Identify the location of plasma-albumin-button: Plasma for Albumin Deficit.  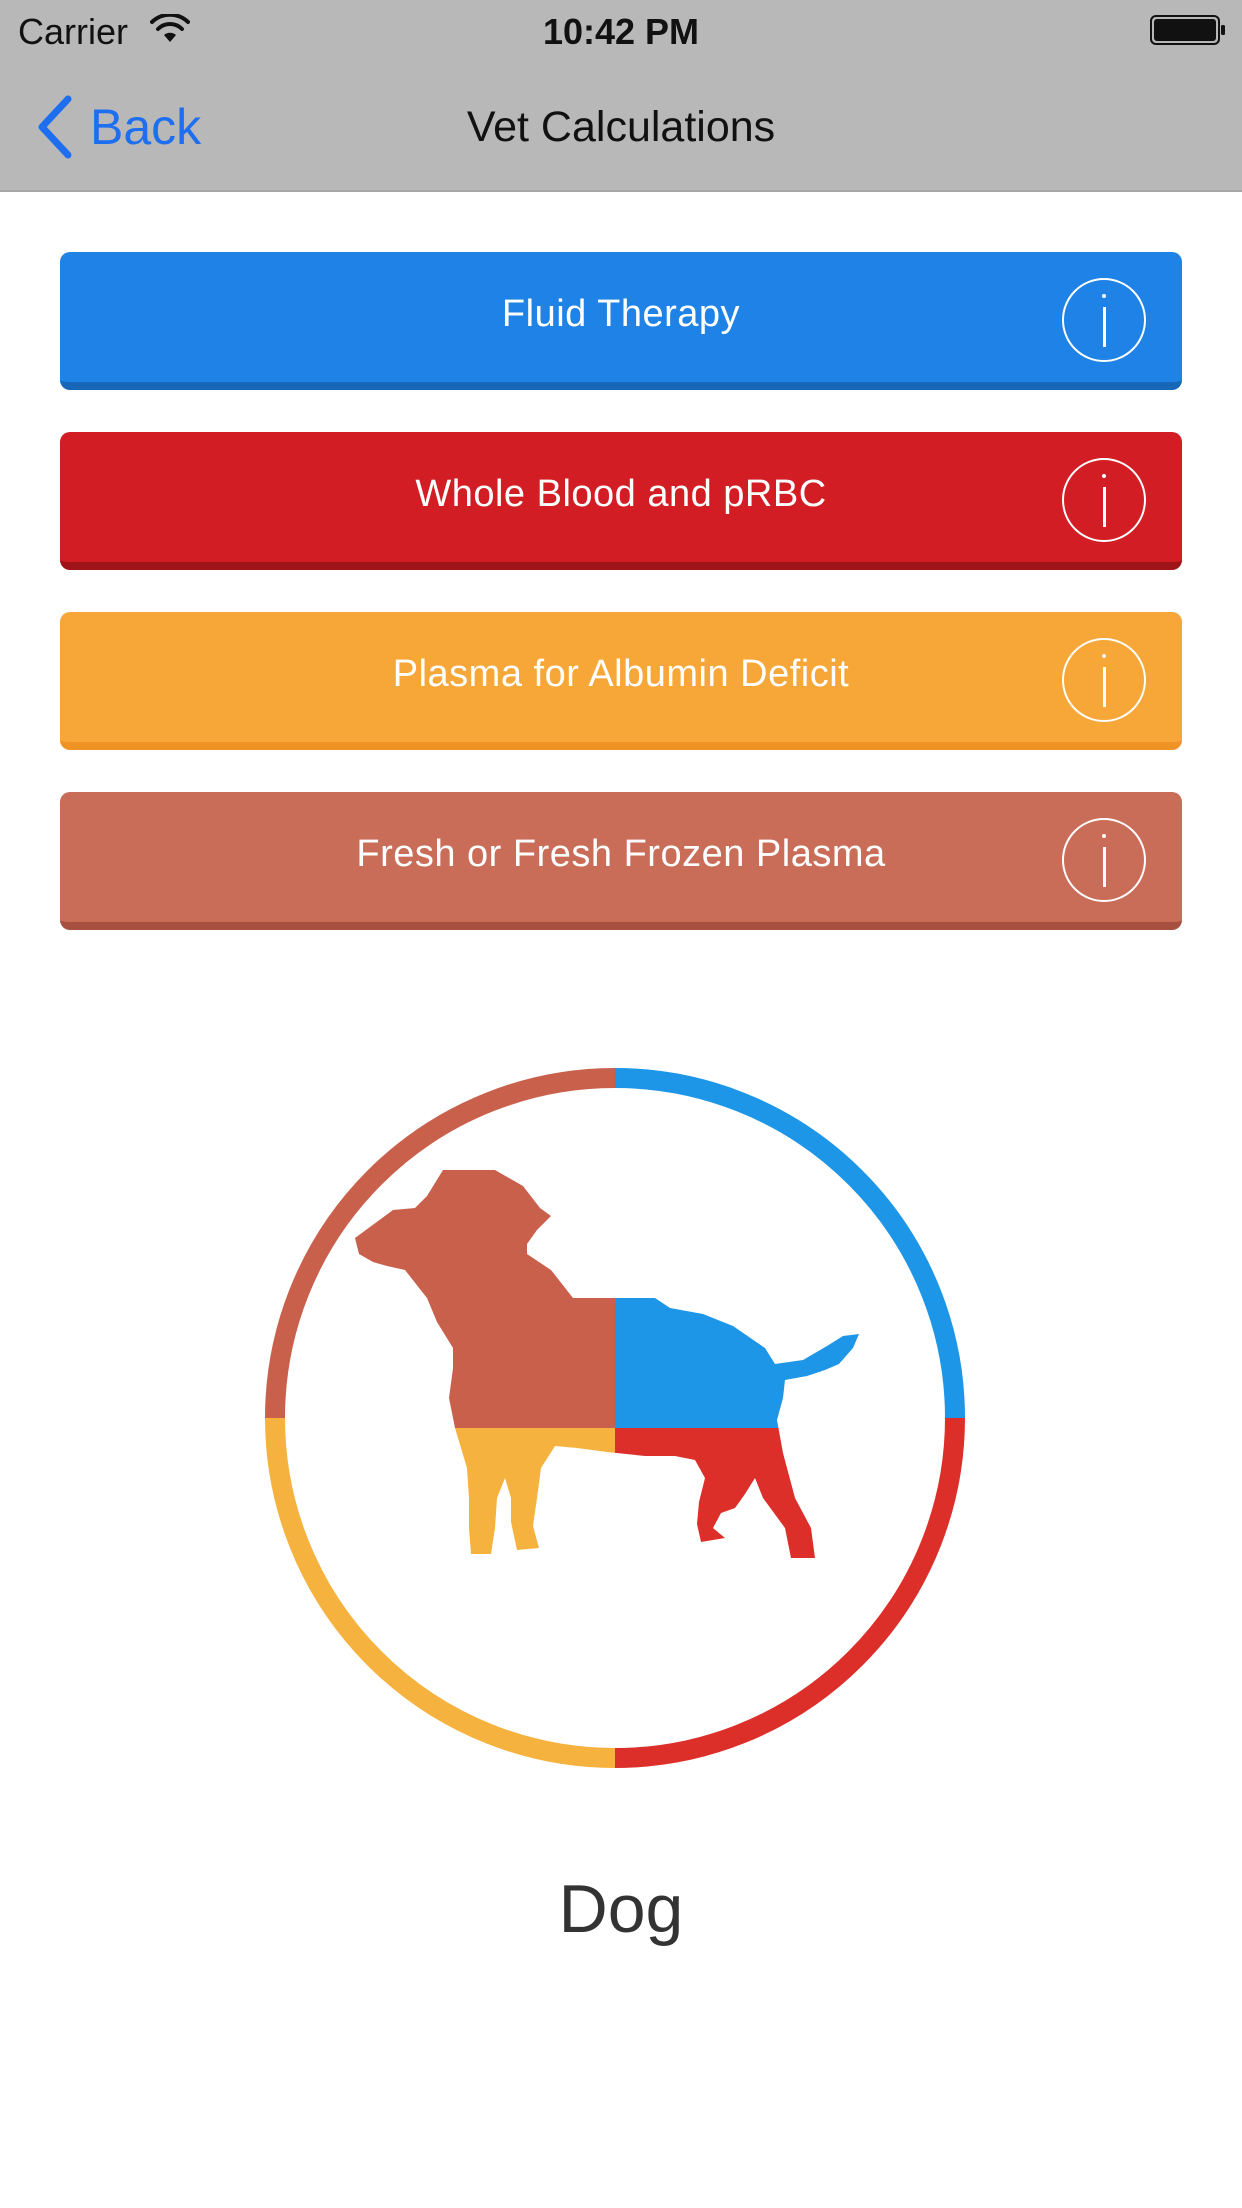
(621, 681).